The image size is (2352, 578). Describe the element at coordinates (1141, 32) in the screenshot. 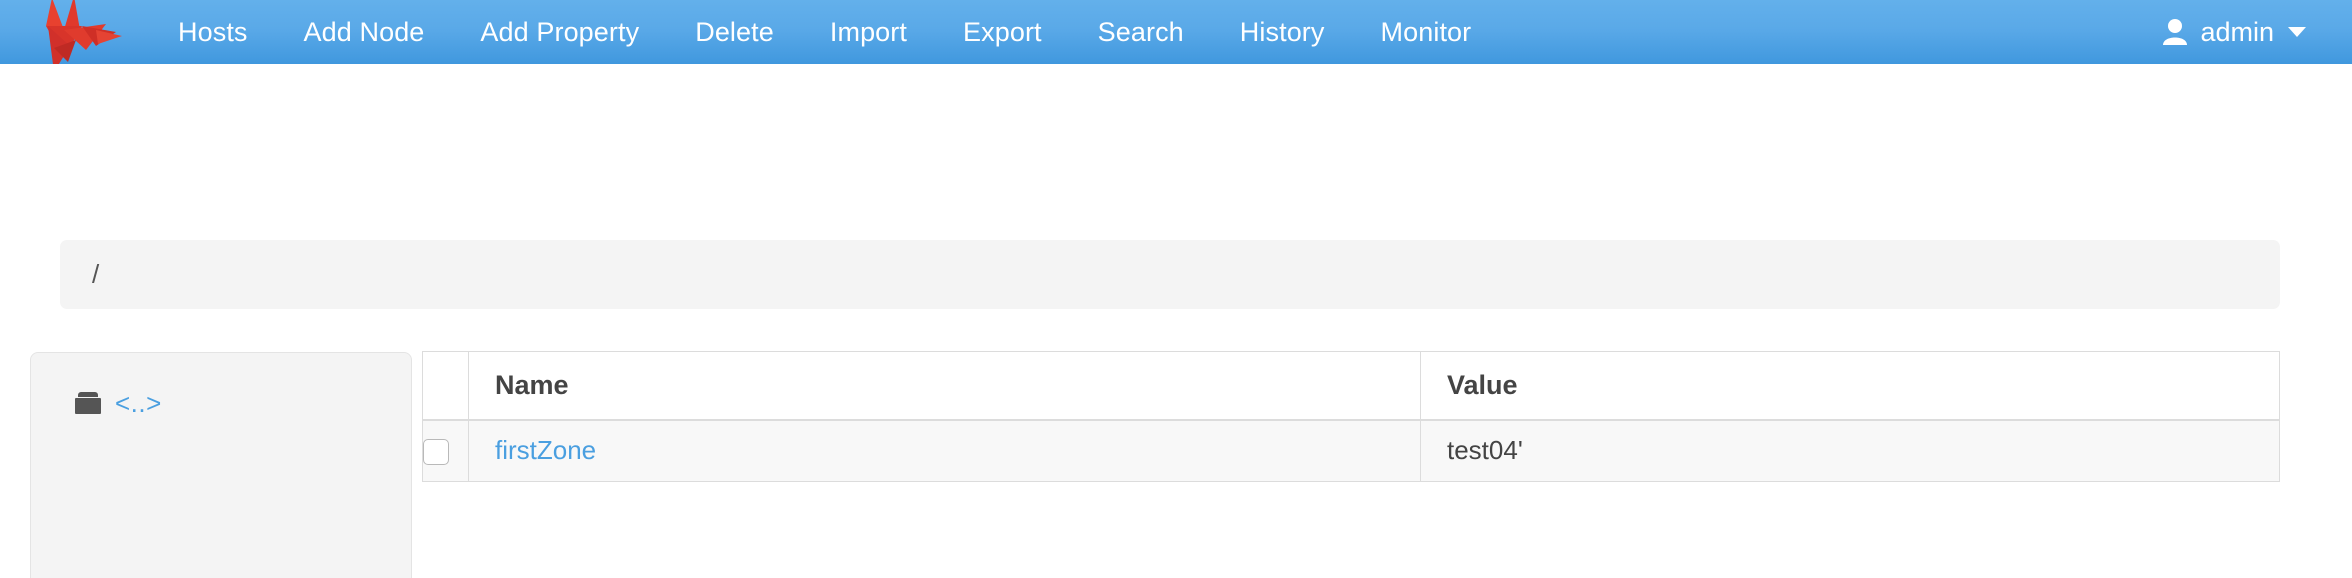

I see `nav-link-search: Search` at that location.